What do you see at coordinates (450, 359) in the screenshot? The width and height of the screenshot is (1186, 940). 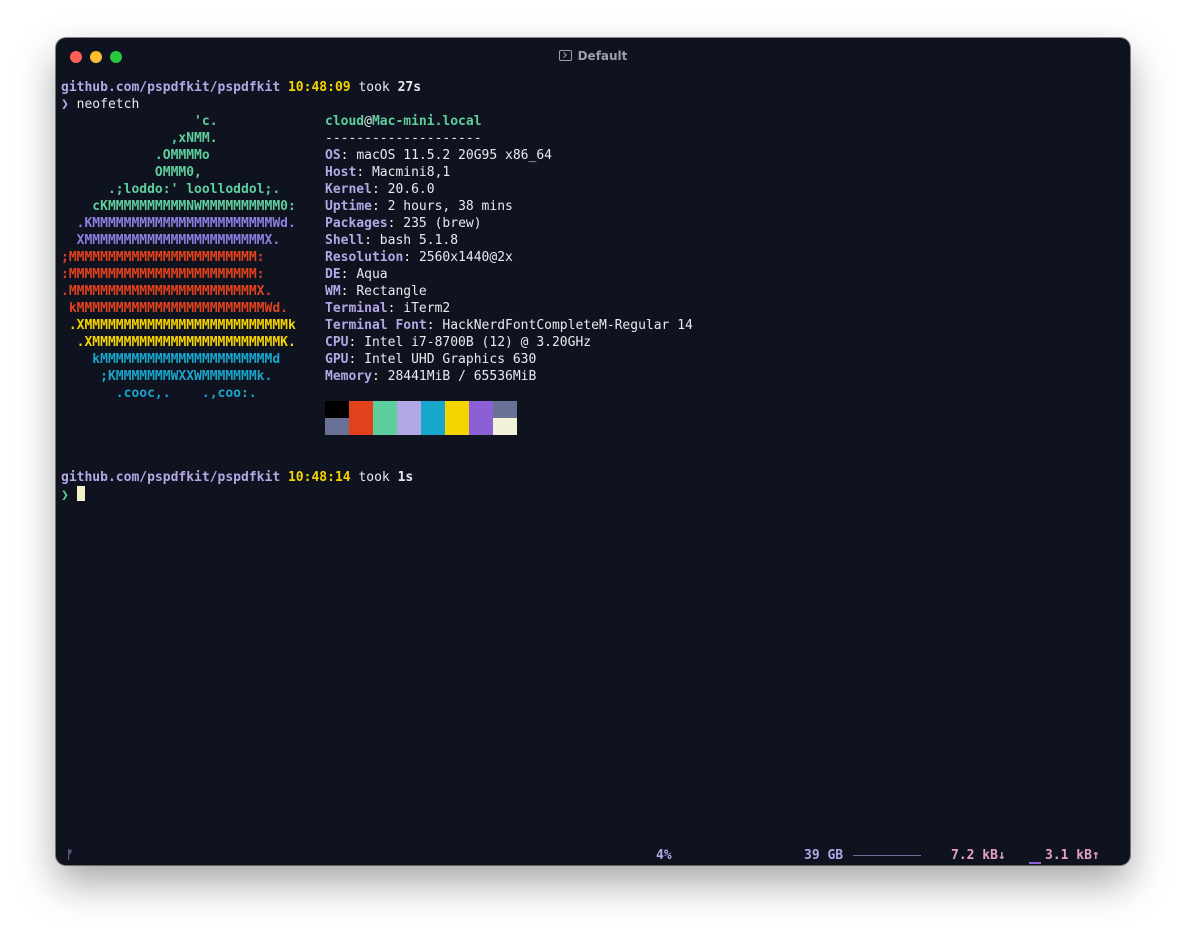 I see `info-value: Intel UHD Graphics 630` at bounding box center [450, 359].